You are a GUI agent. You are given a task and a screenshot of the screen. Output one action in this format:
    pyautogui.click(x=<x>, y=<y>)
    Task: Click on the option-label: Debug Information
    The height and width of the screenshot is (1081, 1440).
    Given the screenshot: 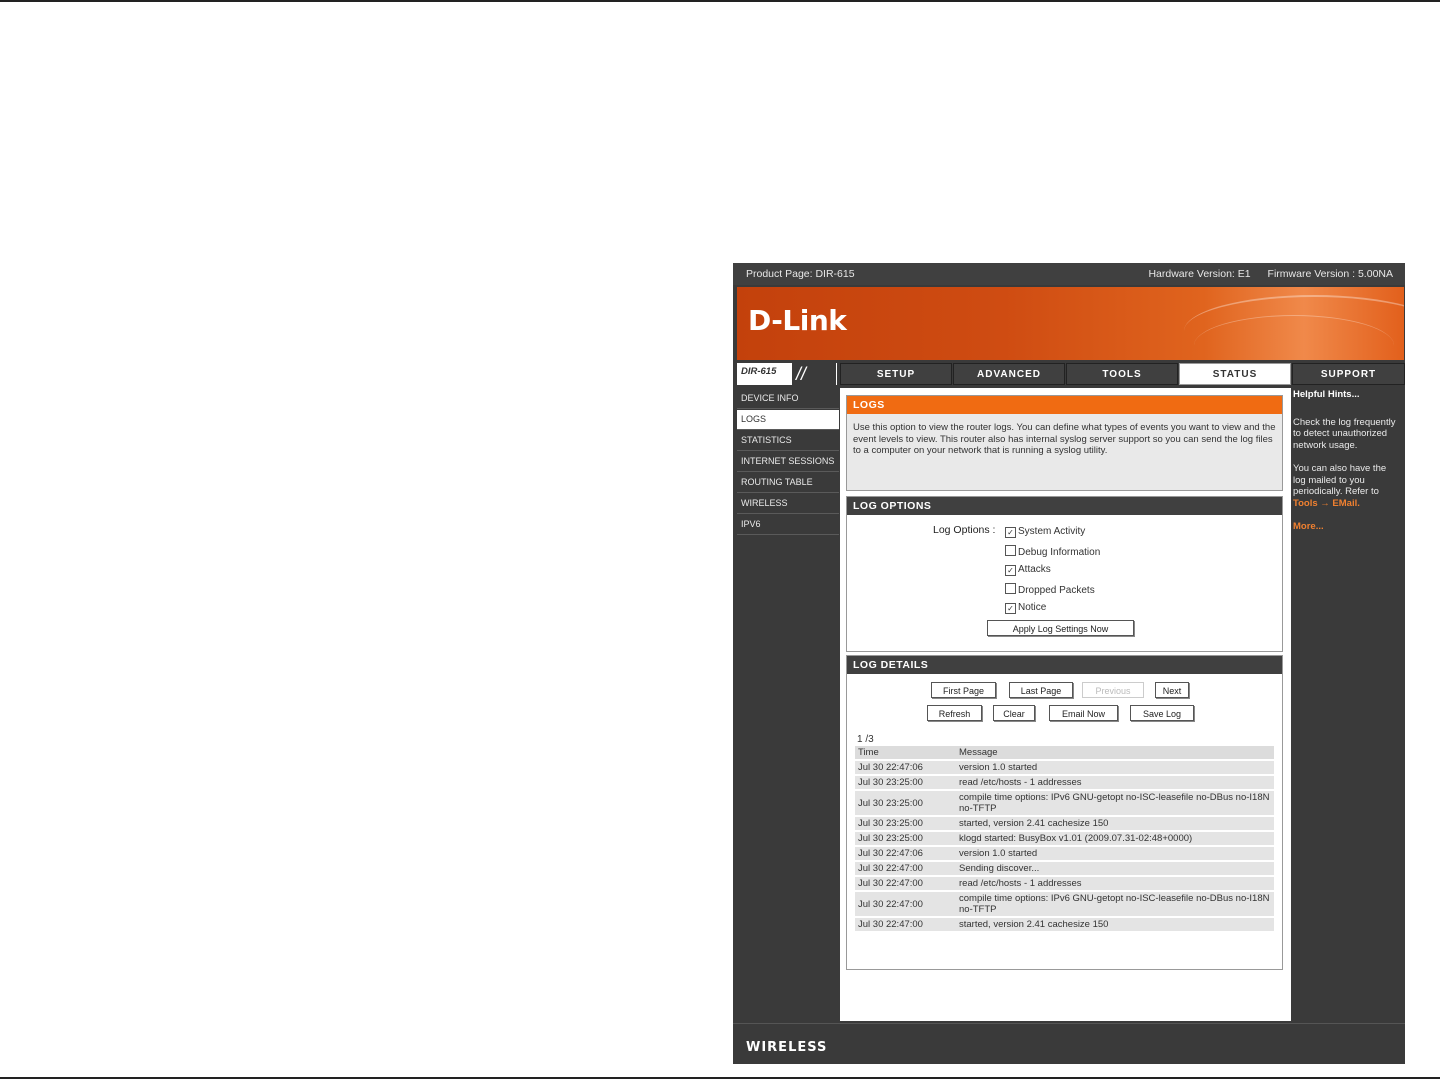 What is the action you would take?
    pyautogui.click(x=1059, y=552)
    